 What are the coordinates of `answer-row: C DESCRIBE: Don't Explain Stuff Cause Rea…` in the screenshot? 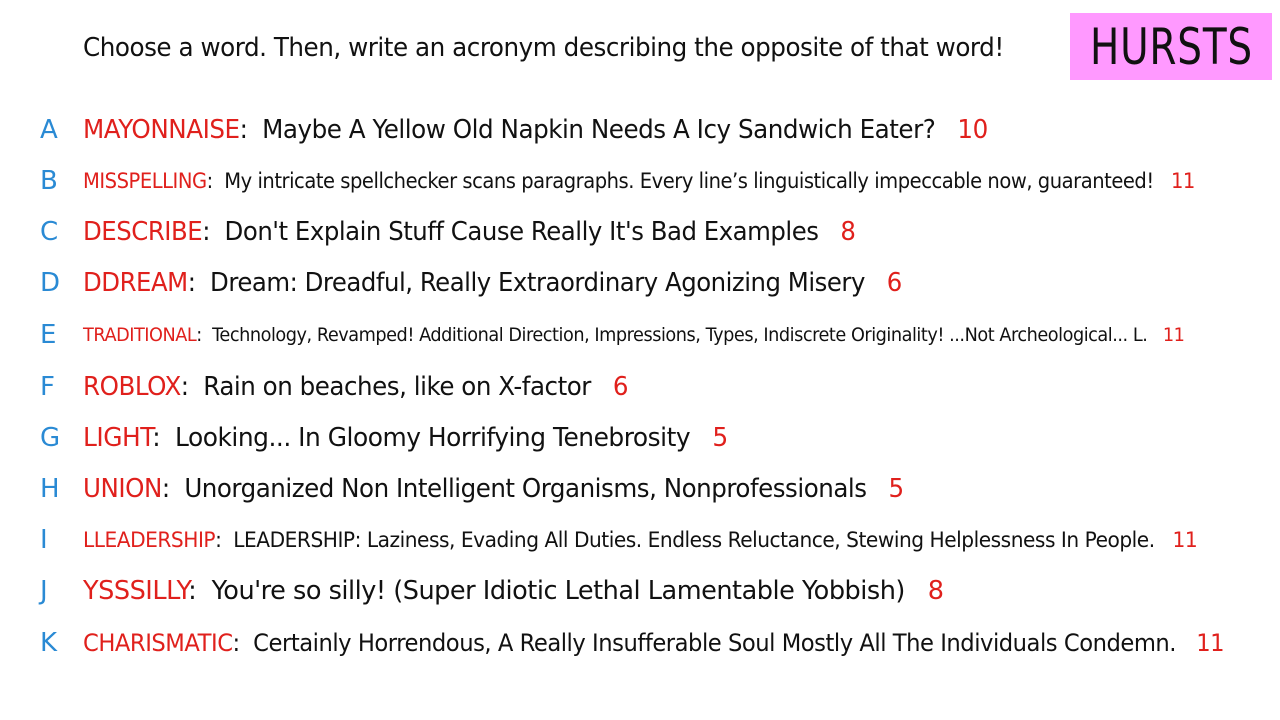 It's located at (640, 232).